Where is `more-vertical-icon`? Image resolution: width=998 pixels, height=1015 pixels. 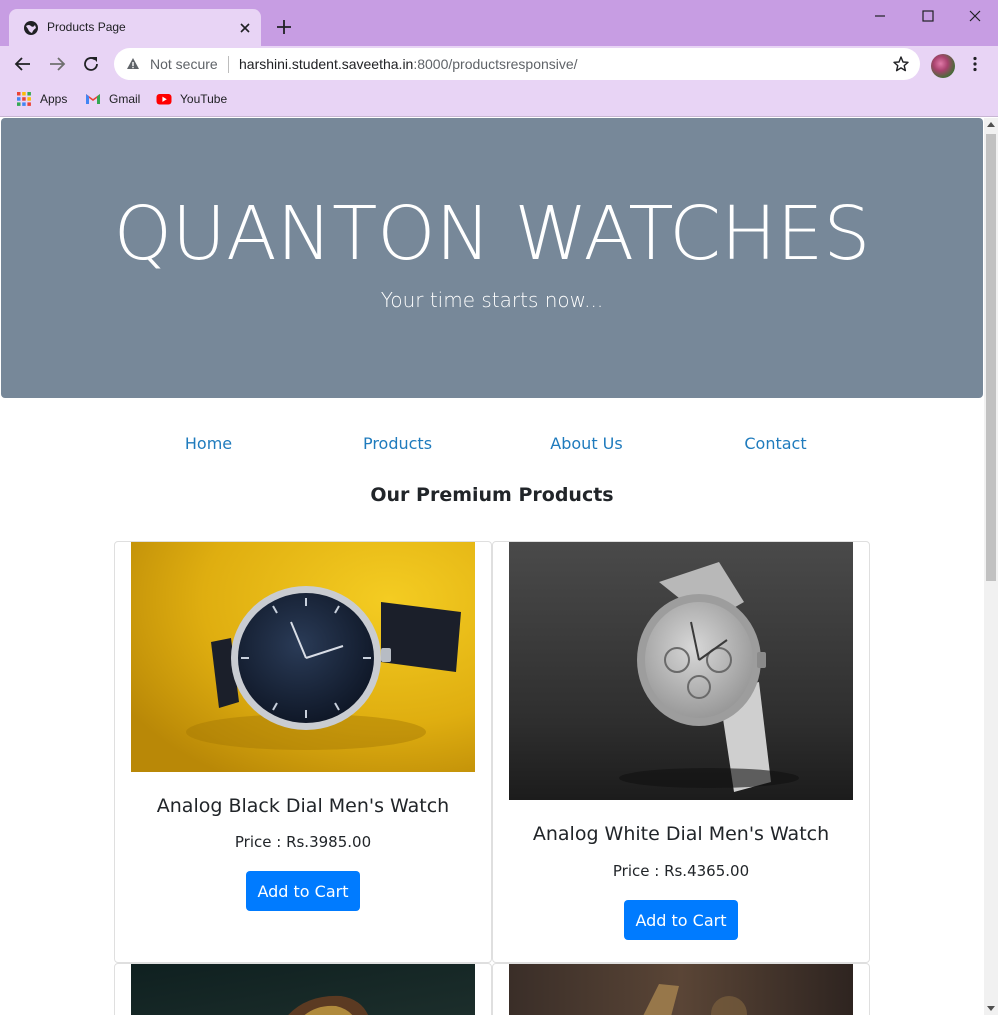 more-vertical-icon is located at coordinates (975, 64).